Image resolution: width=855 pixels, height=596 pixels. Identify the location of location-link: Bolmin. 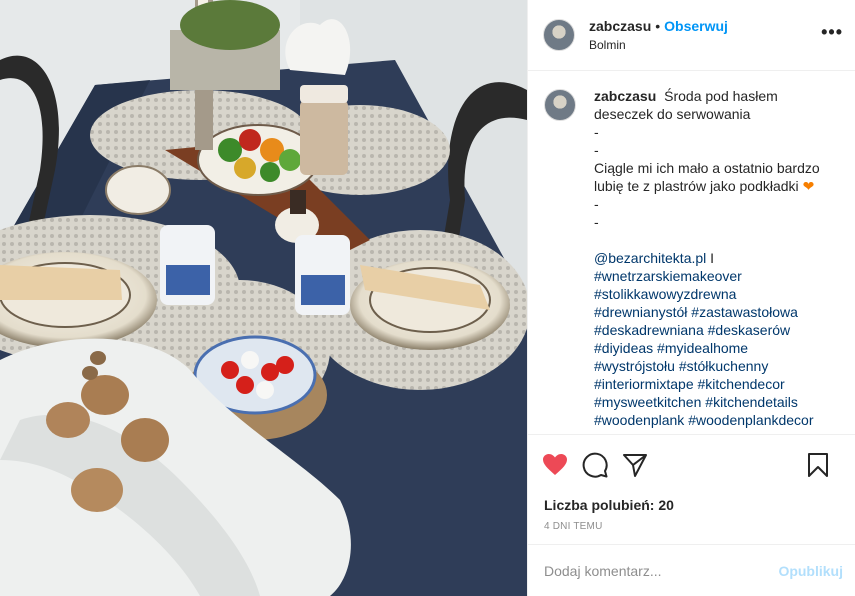
(658, 45).